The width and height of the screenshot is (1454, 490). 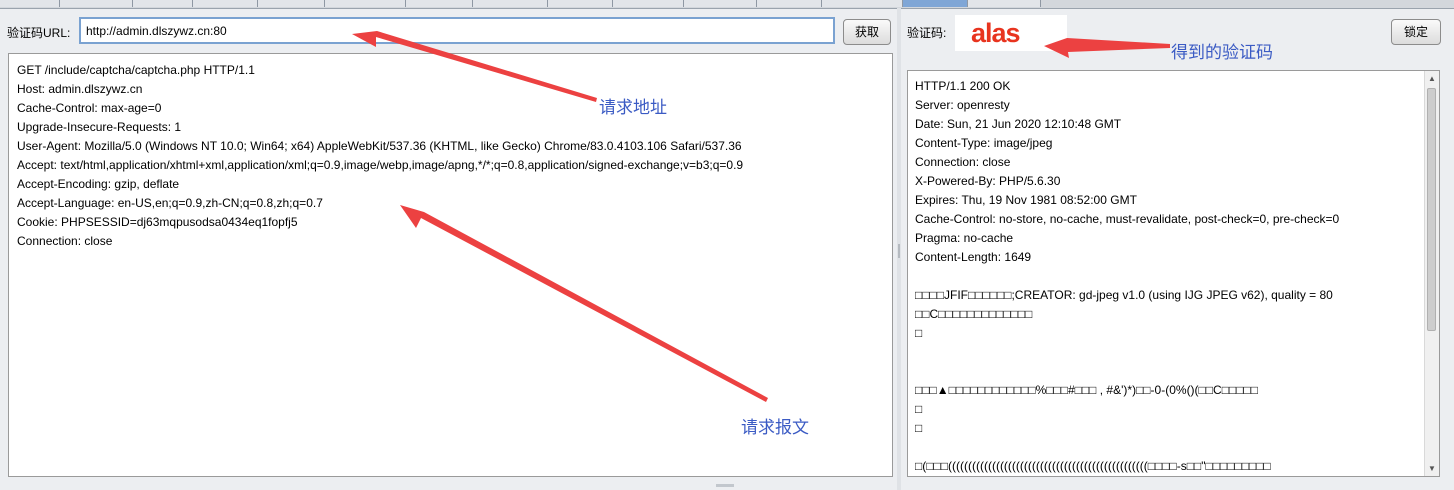 I want to click on arrow-to-request, so click(x=584, y=303).